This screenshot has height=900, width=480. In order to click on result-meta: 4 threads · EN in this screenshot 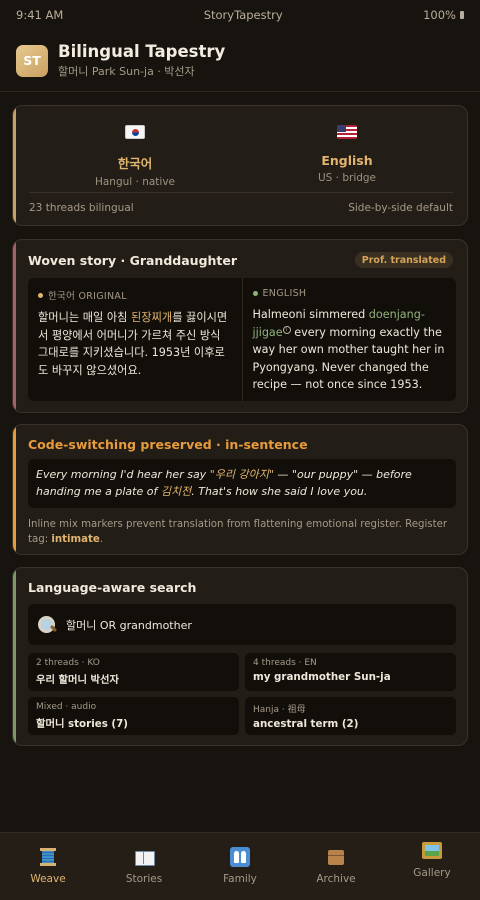, I will do `click(285, 663)`.